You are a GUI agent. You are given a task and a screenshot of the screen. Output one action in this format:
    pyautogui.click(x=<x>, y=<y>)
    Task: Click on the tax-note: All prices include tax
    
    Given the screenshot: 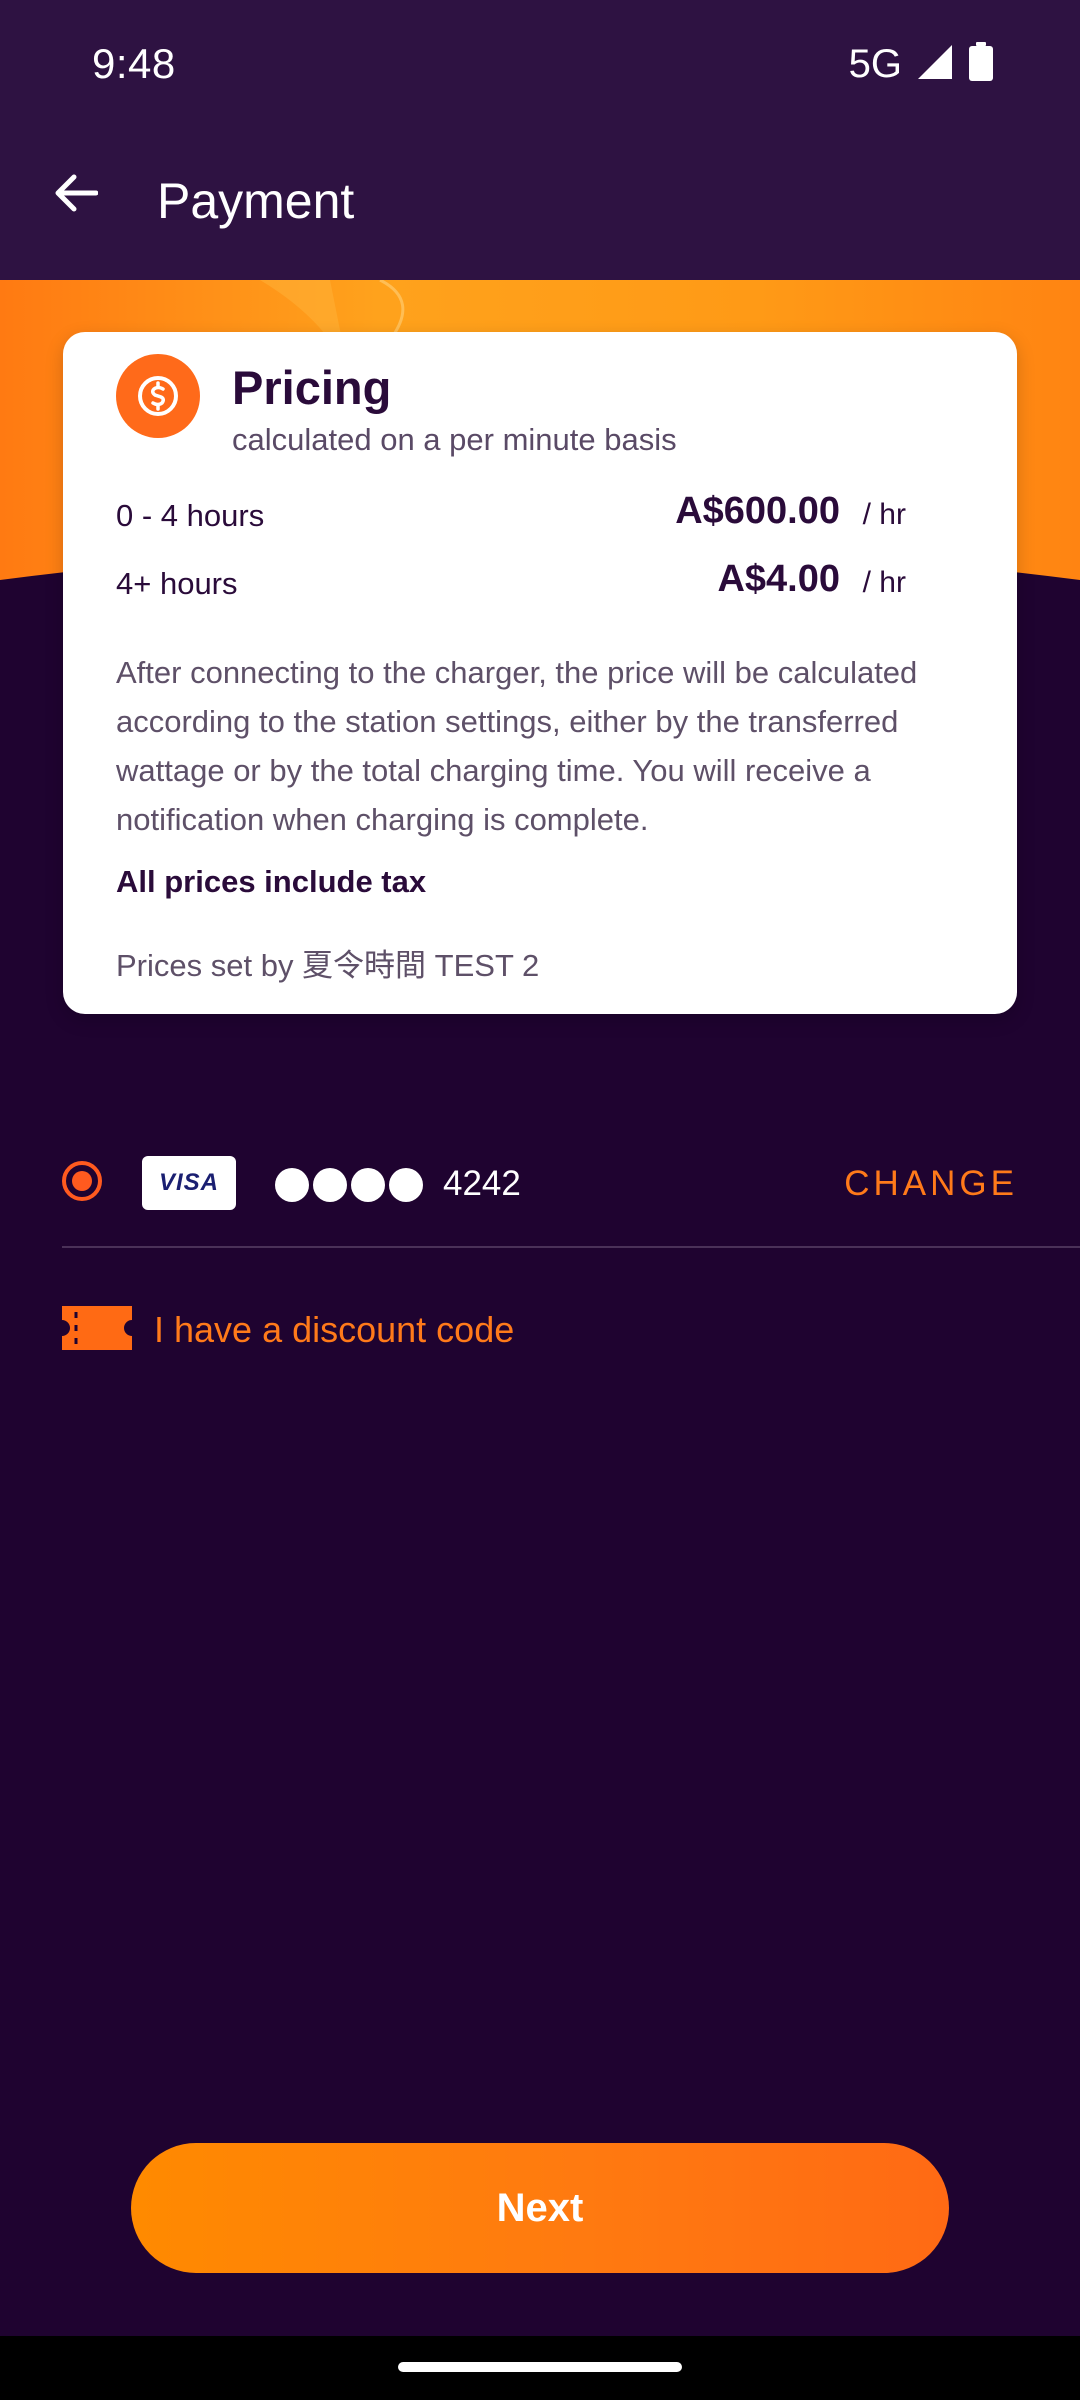 What is the action you would take?
    pyautogui.click(x=271, y=881)
    